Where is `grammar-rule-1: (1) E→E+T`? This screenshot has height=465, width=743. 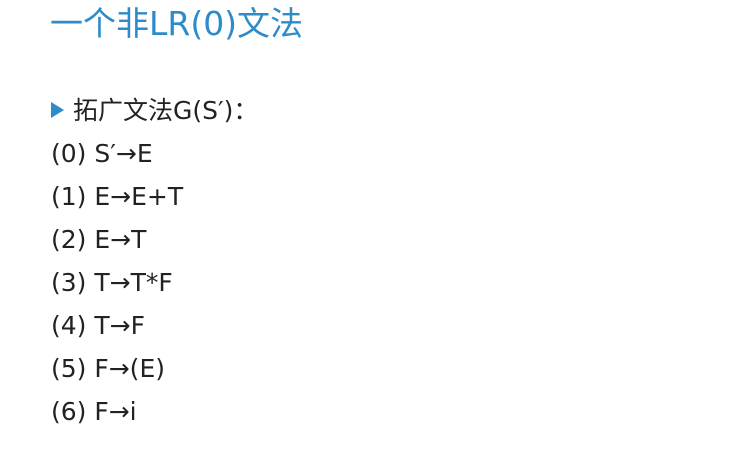 grammar-rule-1: (1) E→E+T is located at coordinates (117, 196).